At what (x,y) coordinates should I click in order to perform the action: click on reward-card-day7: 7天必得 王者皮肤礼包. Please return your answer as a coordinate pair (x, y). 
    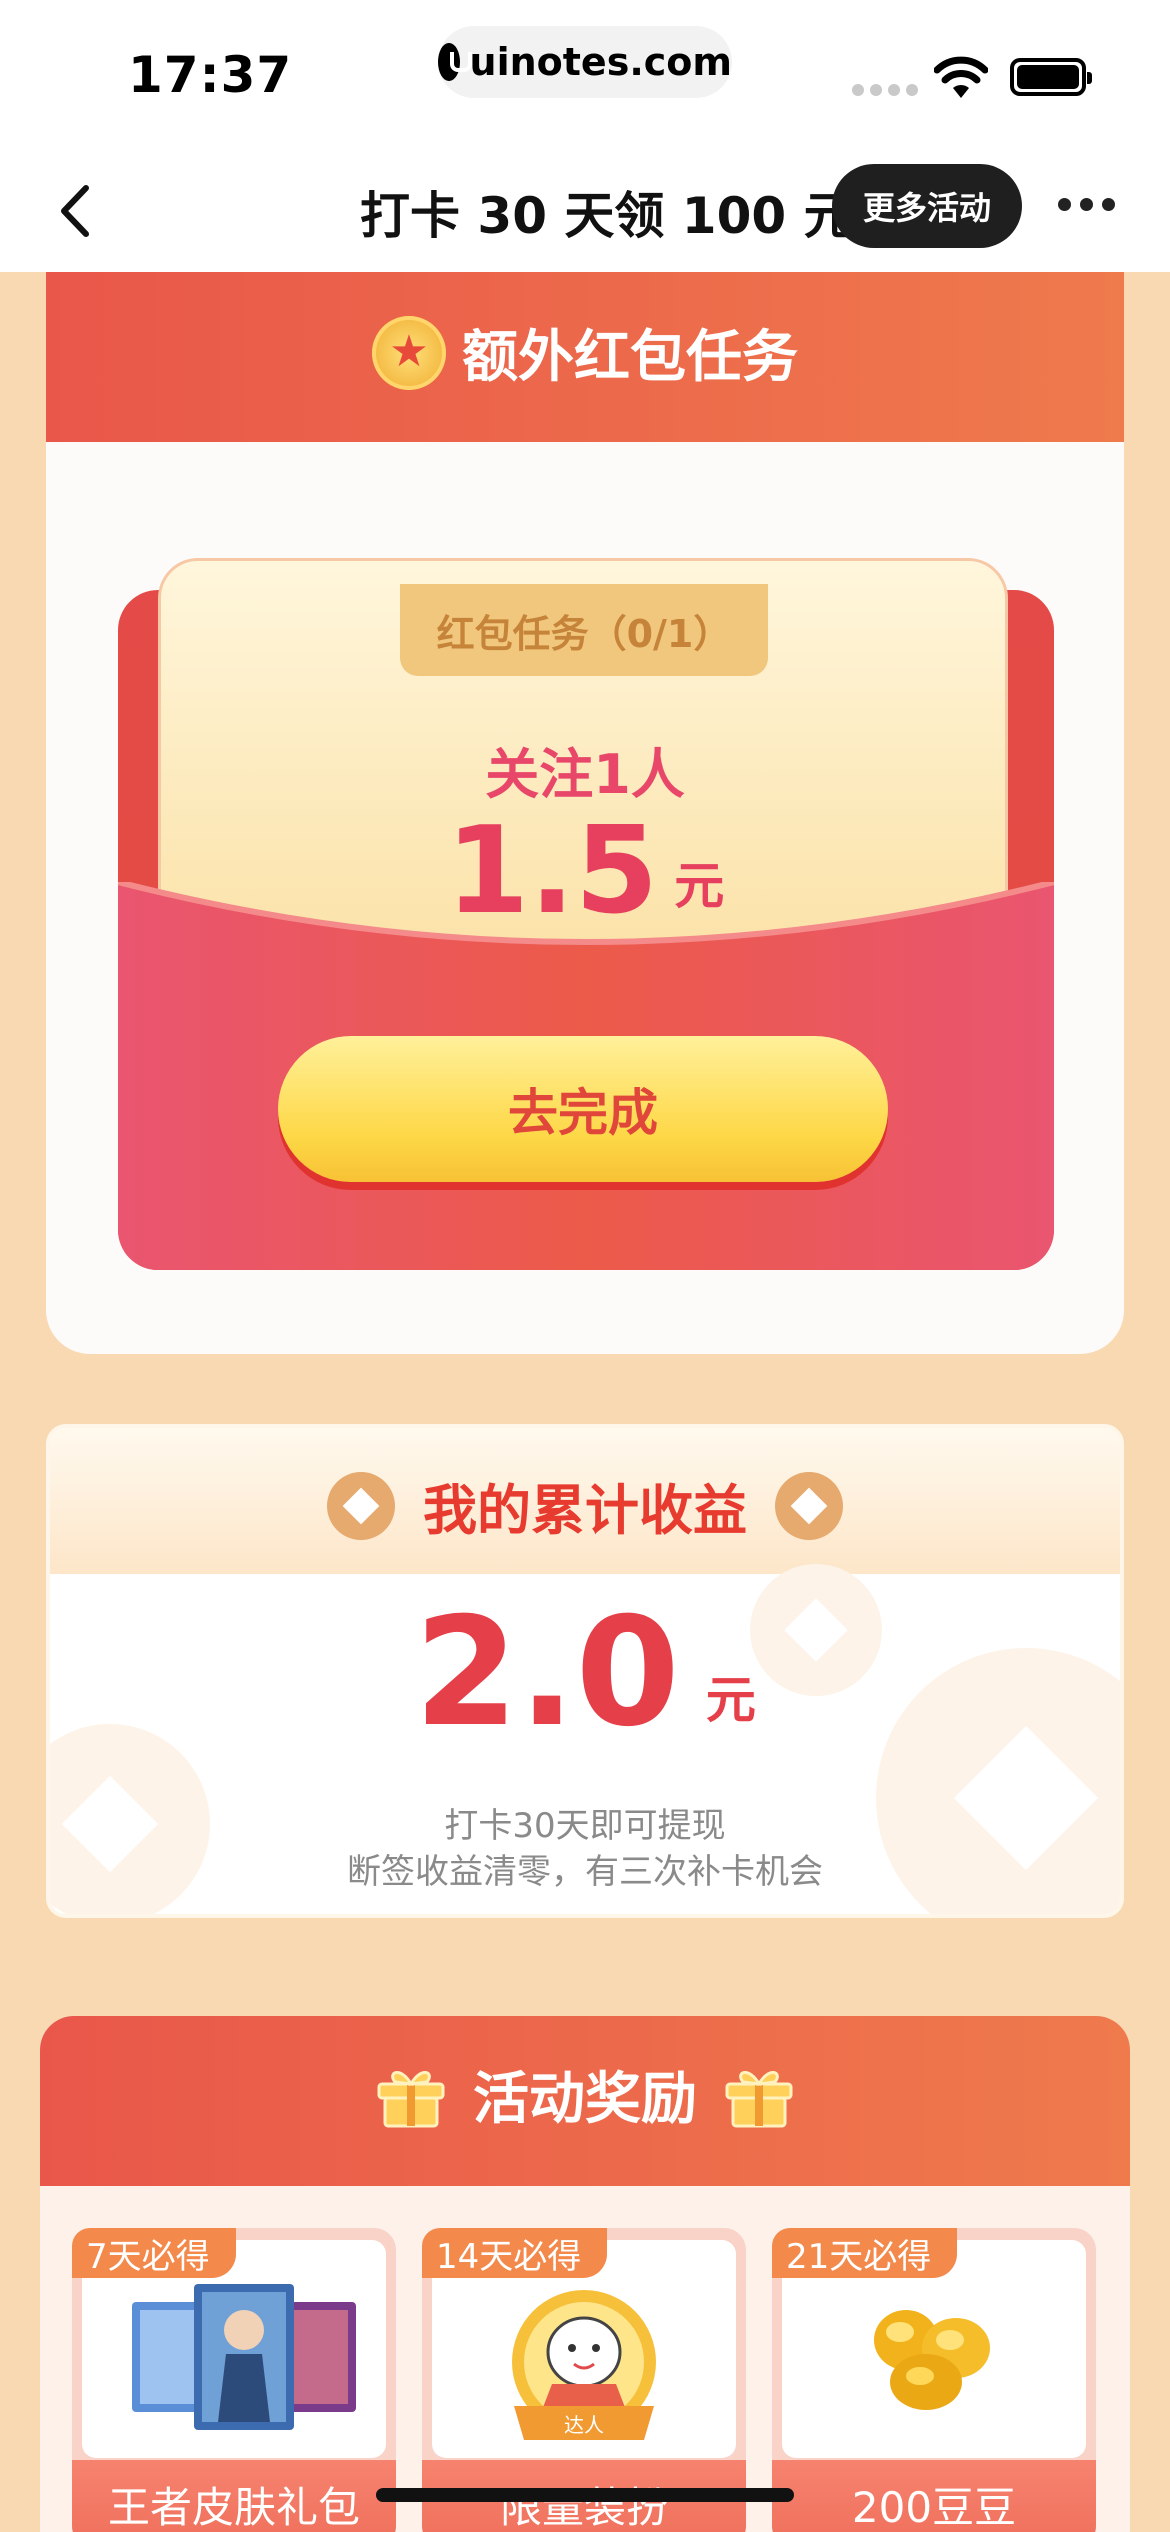
    Looking at the image, I should click on (234, 2380).